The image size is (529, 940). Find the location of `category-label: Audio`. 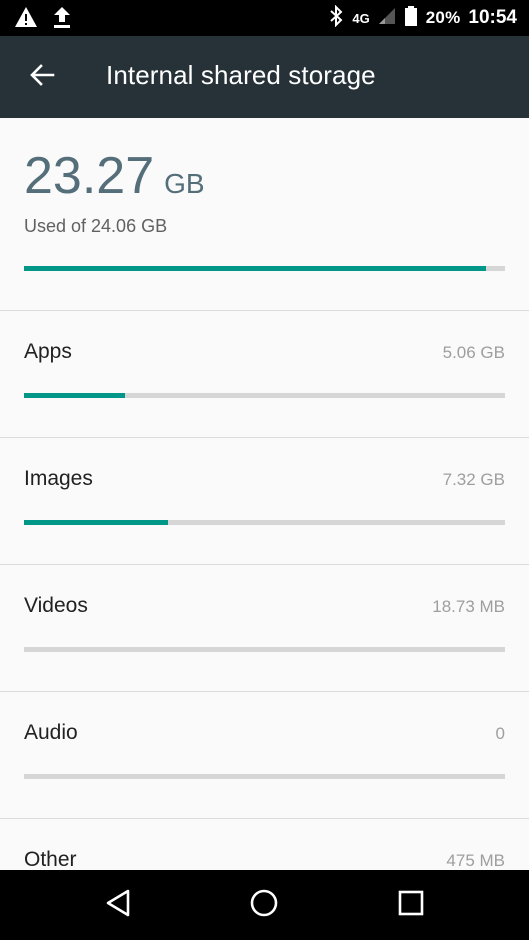

category-label: Audio is located at coordinates (51, 732).